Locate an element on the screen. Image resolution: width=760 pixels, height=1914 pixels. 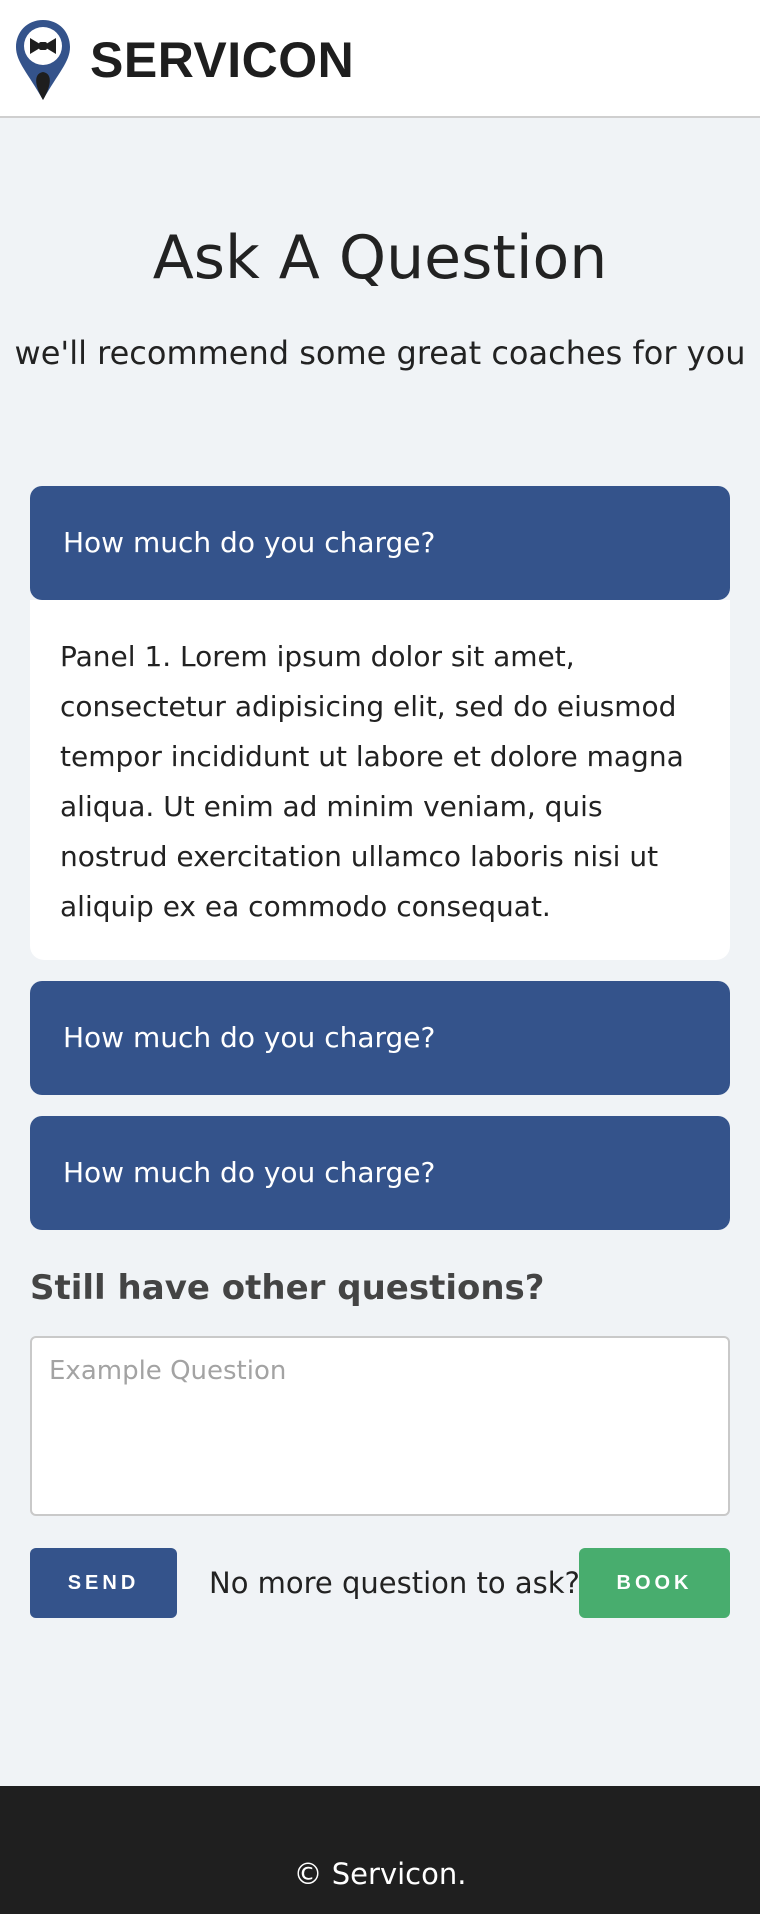
copyright-text: © Servicon. is located at coordinates (380, 1874).